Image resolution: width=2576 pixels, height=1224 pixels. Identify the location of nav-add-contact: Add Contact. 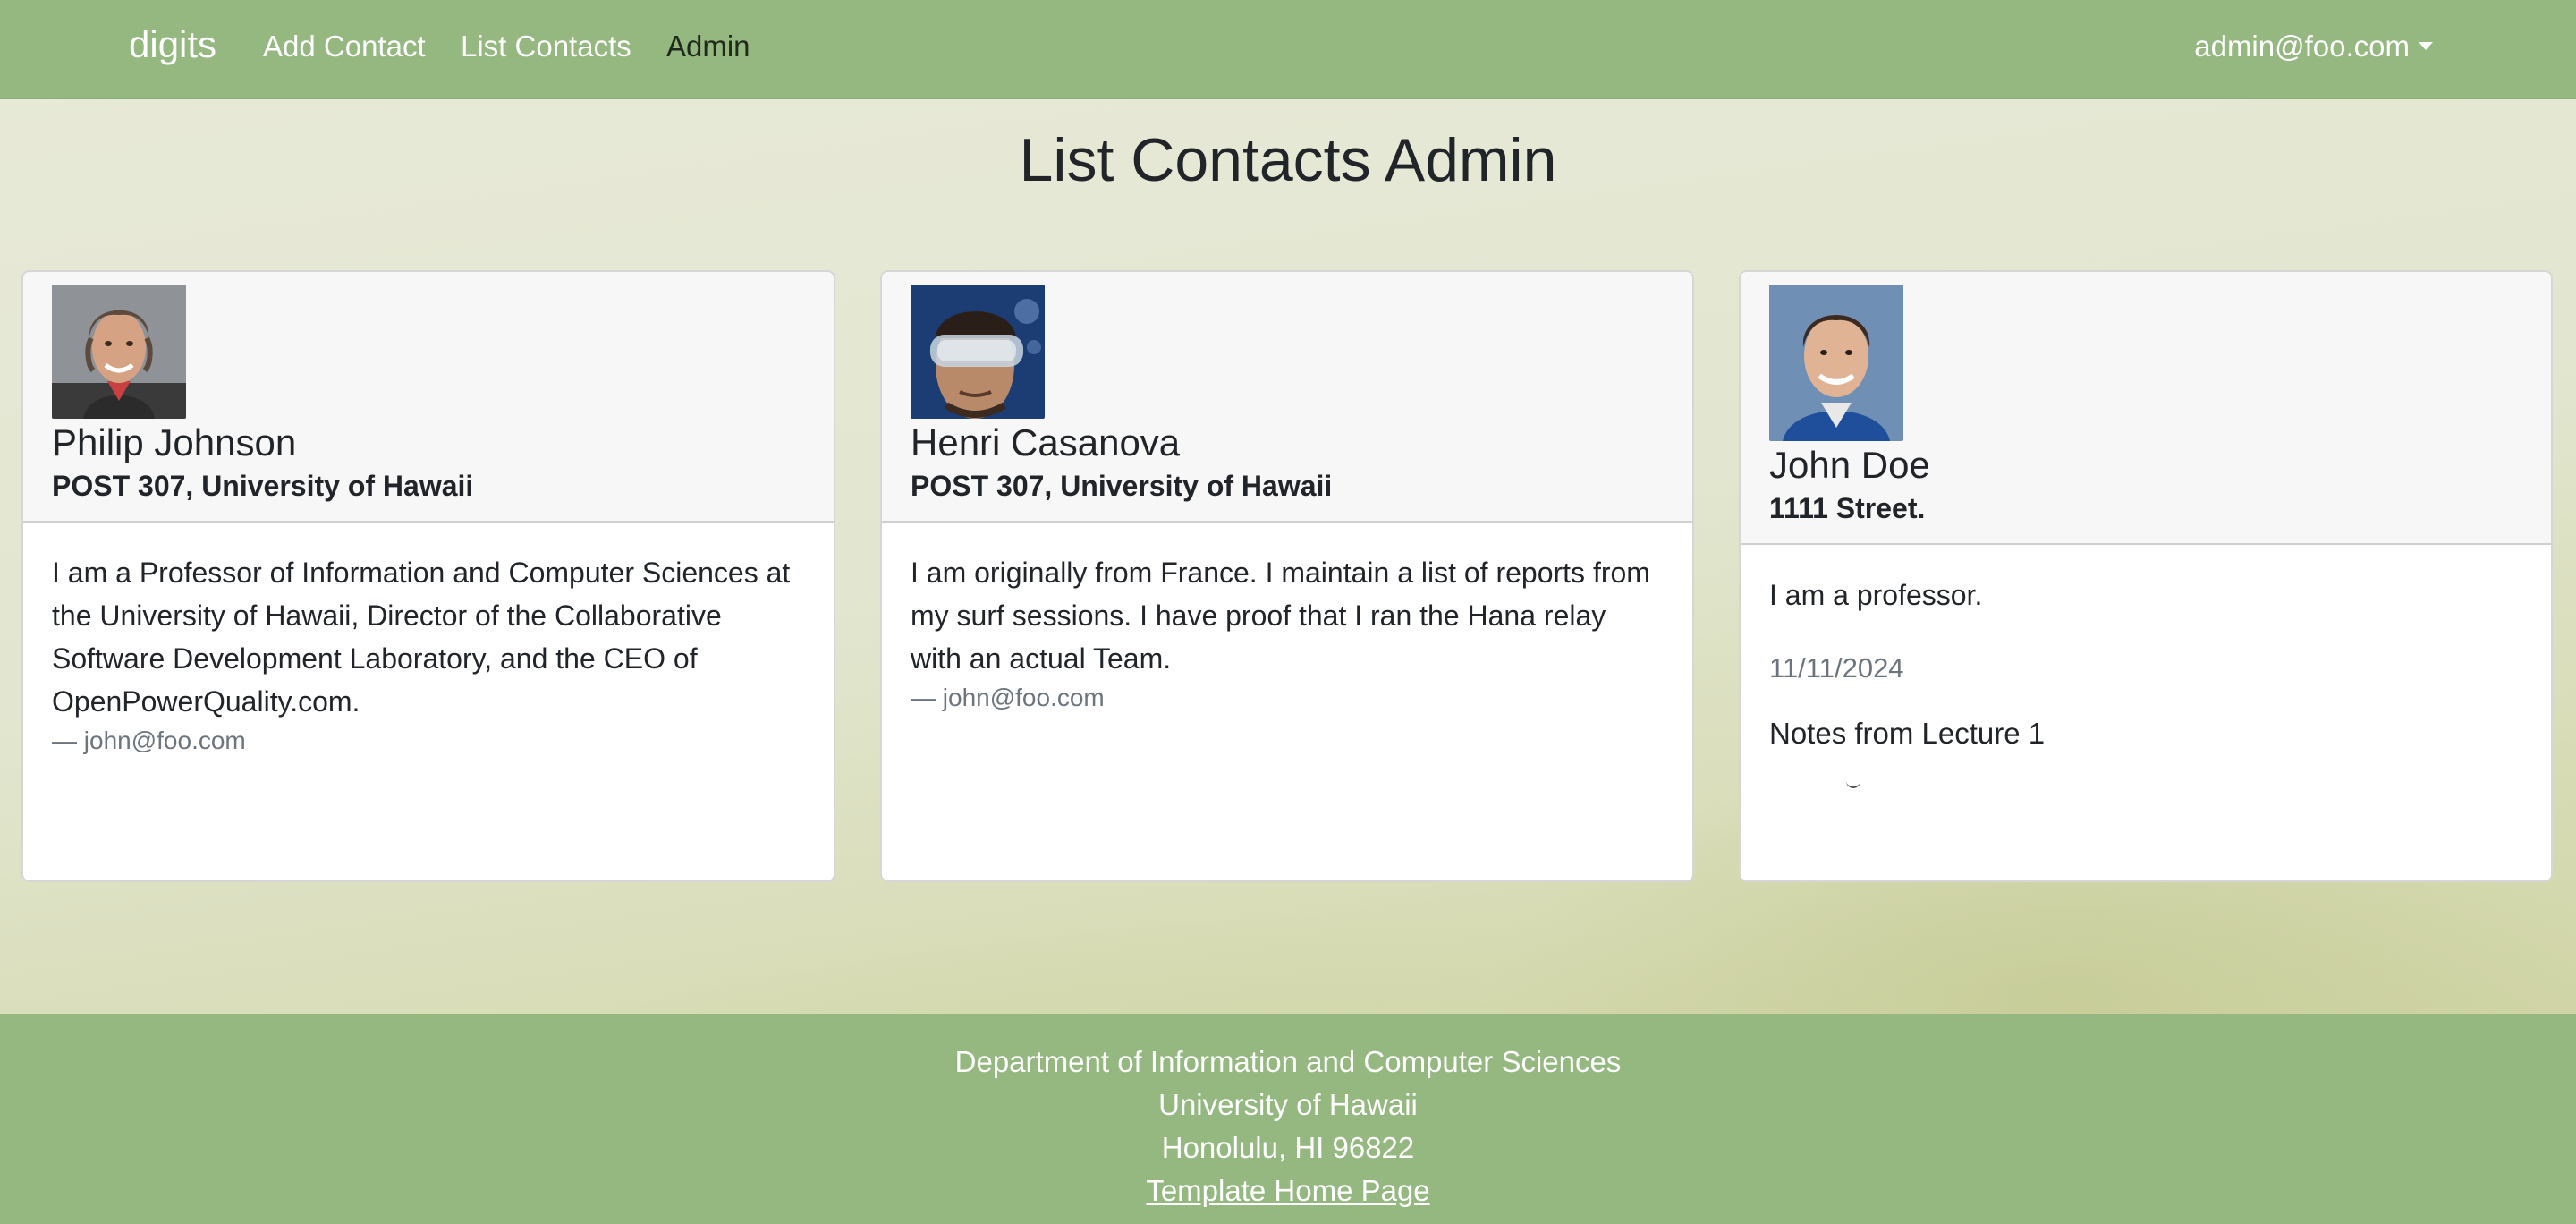
(344, 47).